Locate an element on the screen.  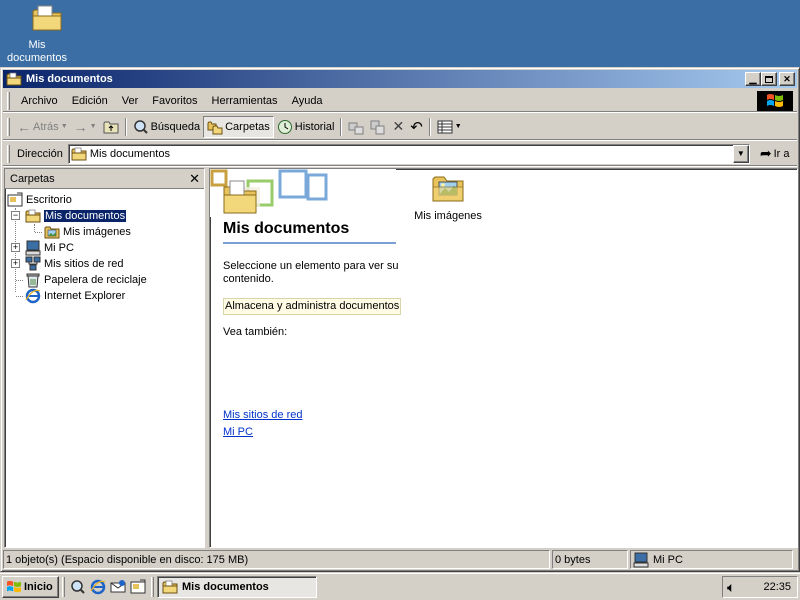
tree-item-internet-explorer: Internet Explorer is located at coordinates (104, 296).